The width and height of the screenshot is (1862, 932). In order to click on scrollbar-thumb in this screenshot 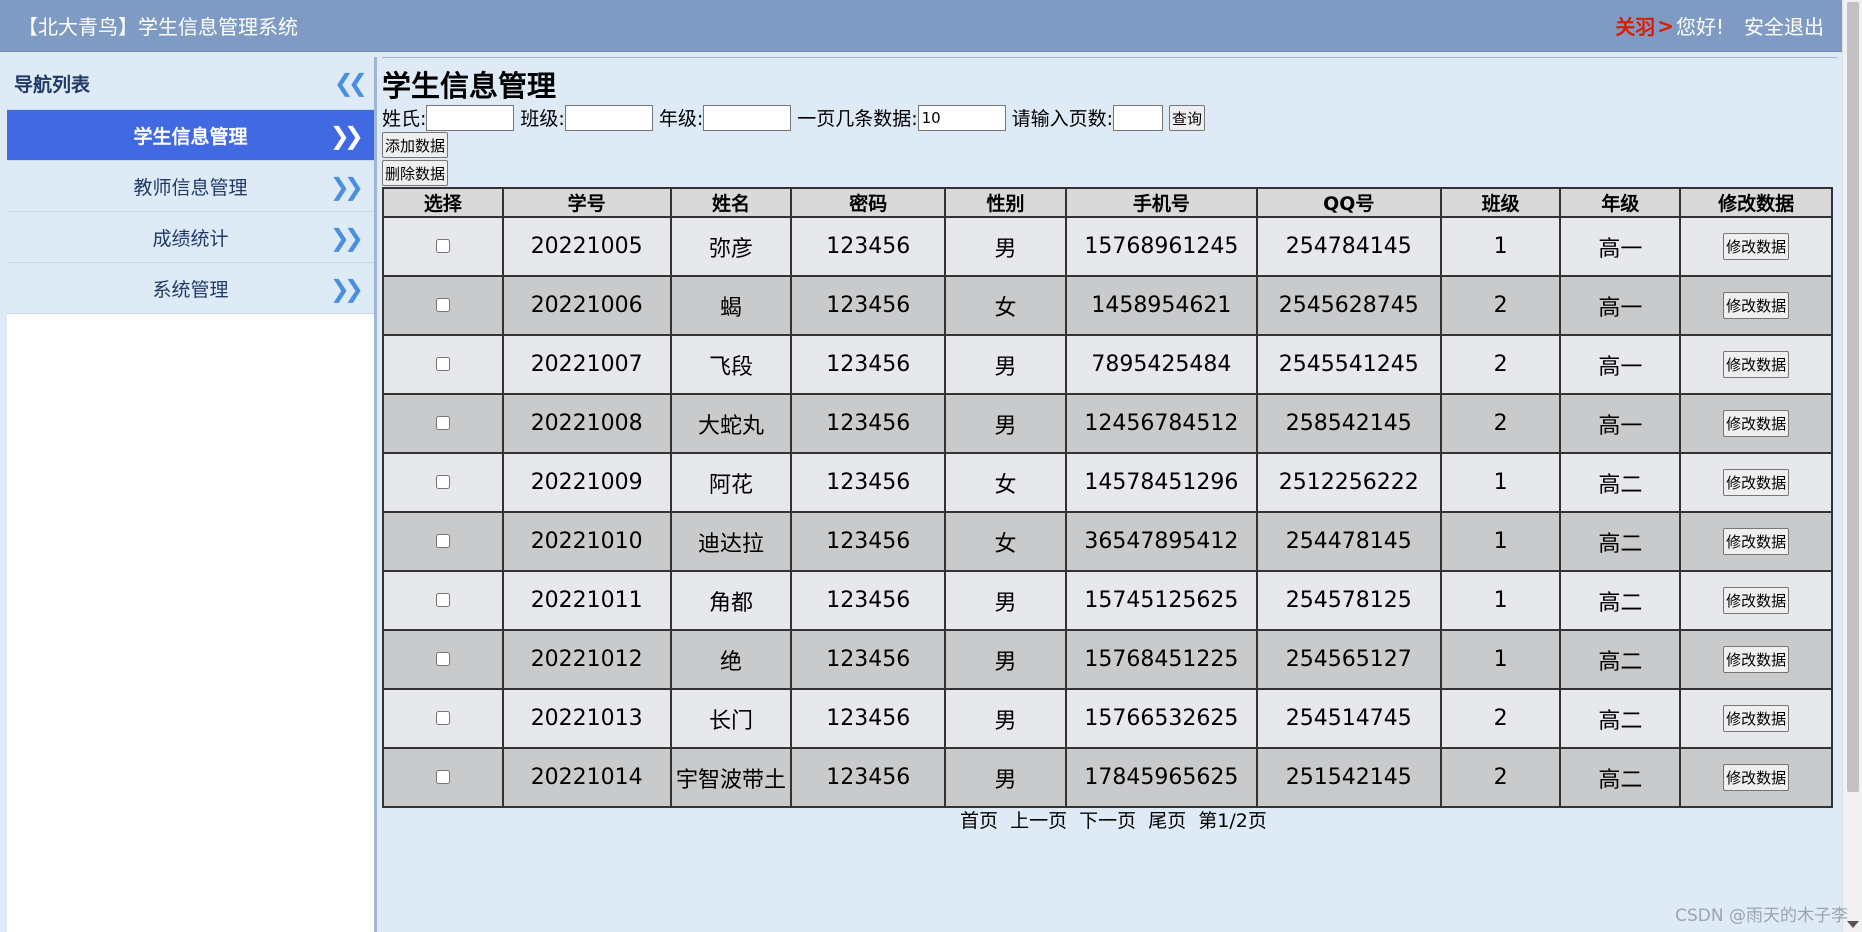, I will do `click(1853, 397)`.